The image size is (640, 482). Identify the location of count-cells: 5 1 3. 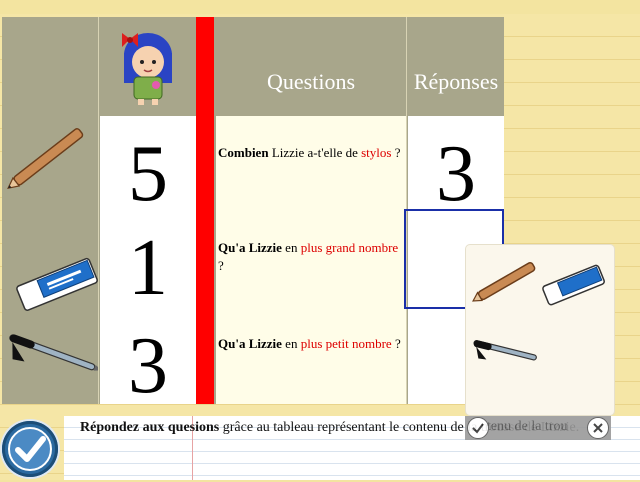
(148, 263).